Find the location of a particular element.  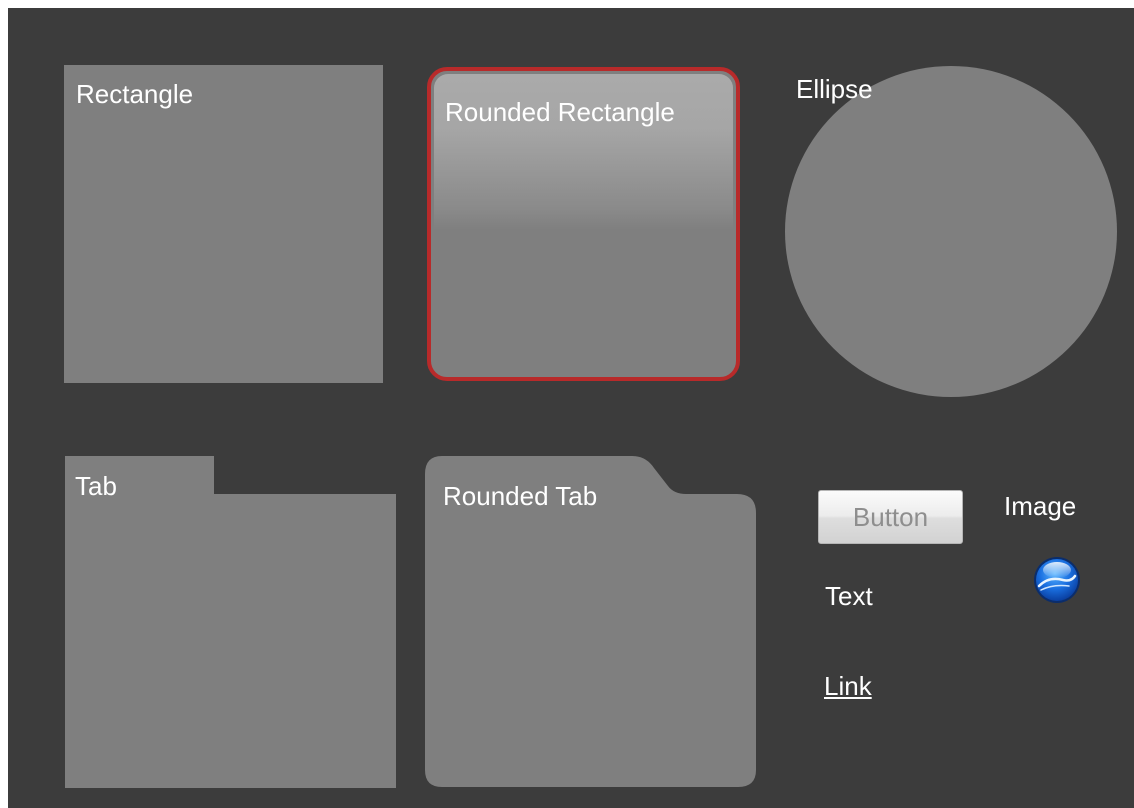

rectangle-shape is located at coordinates (223, 224).